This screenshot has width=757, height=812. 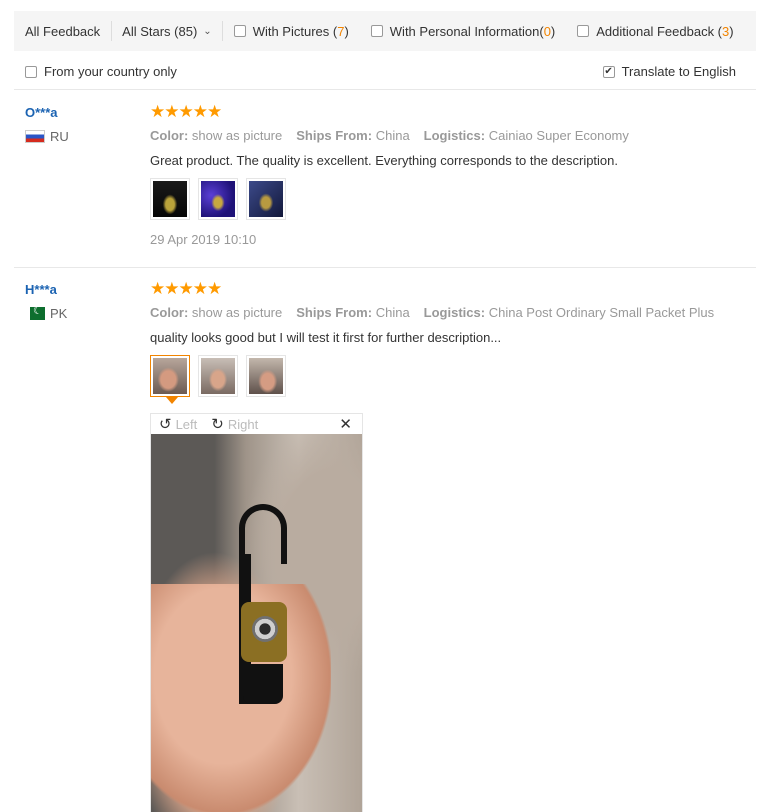 What do you see at coordinates (345, 424) in the screenshot?
I see `close-icon: ✕` at bounding box center [345, 424].